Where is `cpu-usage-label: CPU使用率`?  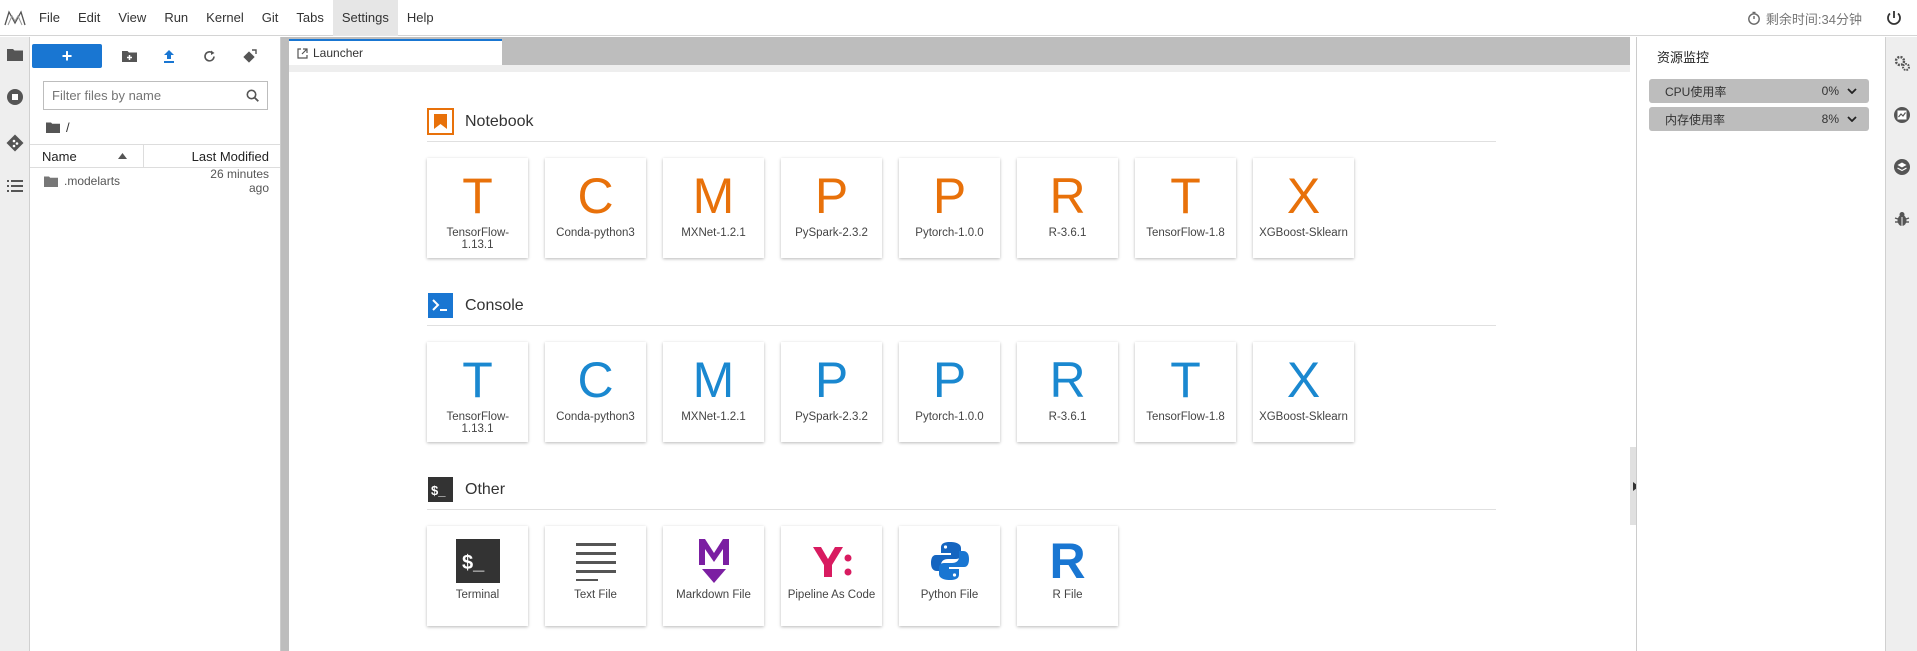
cpu-usage-label: CPU使用率 is located at coordinates (1696, 91).